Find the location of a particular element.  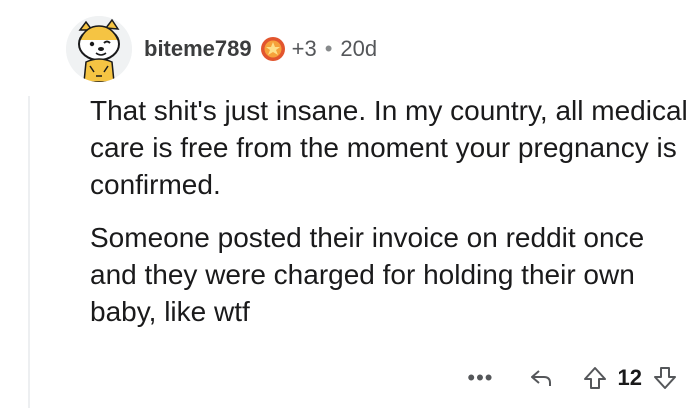

thread-line is located at coordinates (29, 252).